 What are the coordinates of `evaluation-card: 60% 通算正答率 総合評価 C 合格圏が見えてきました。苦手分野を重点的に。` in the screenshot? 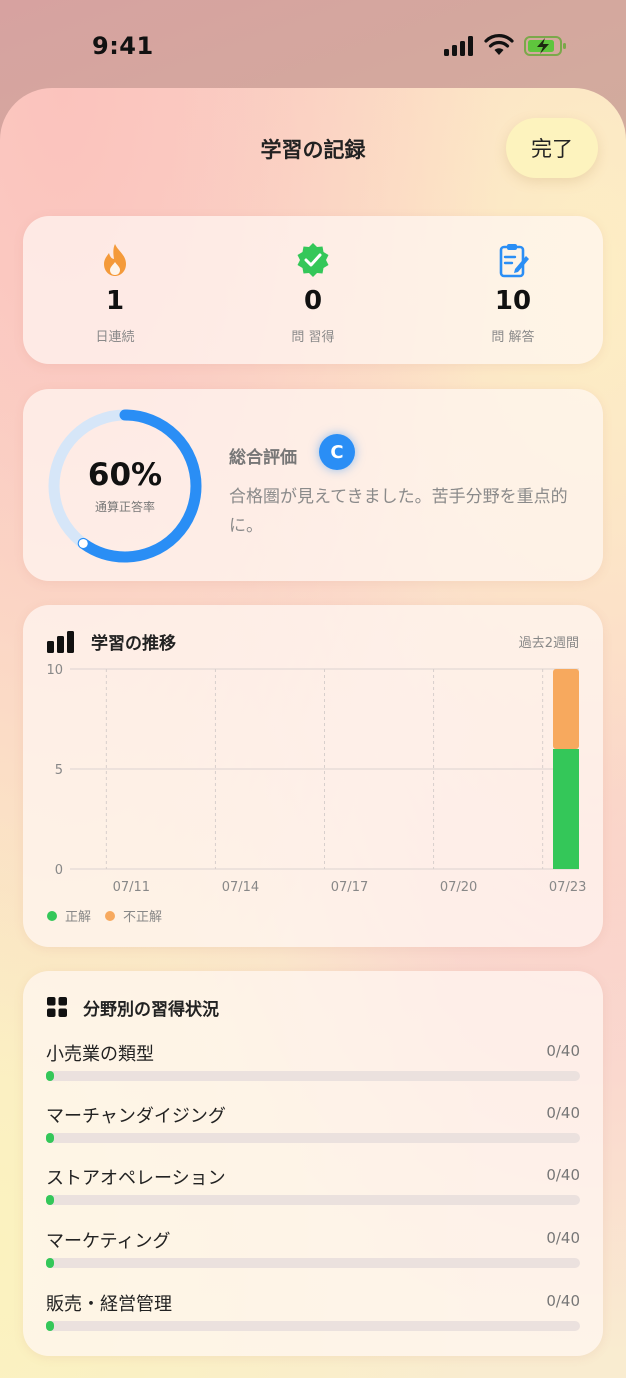 It's located at (313, 485).